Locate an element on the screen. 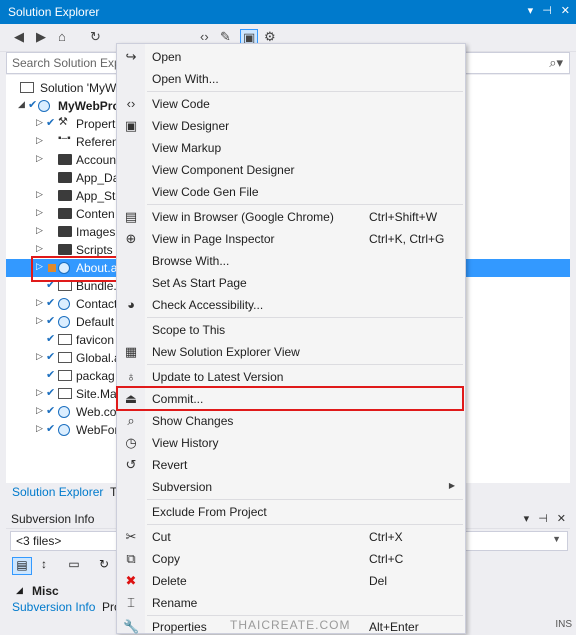 This screenshot has width=576, height=635. tree-label: MyWebPro is located at coordinates (89, 106).